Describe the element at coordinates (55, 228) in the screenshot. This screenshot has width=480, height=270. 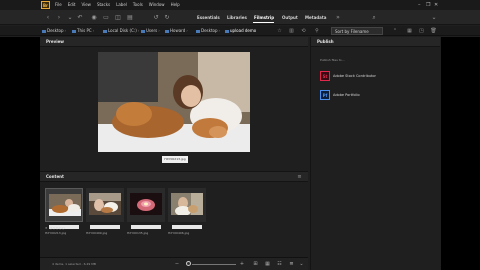
I see `rating-stars: ✕ ○○○○○` at that location.